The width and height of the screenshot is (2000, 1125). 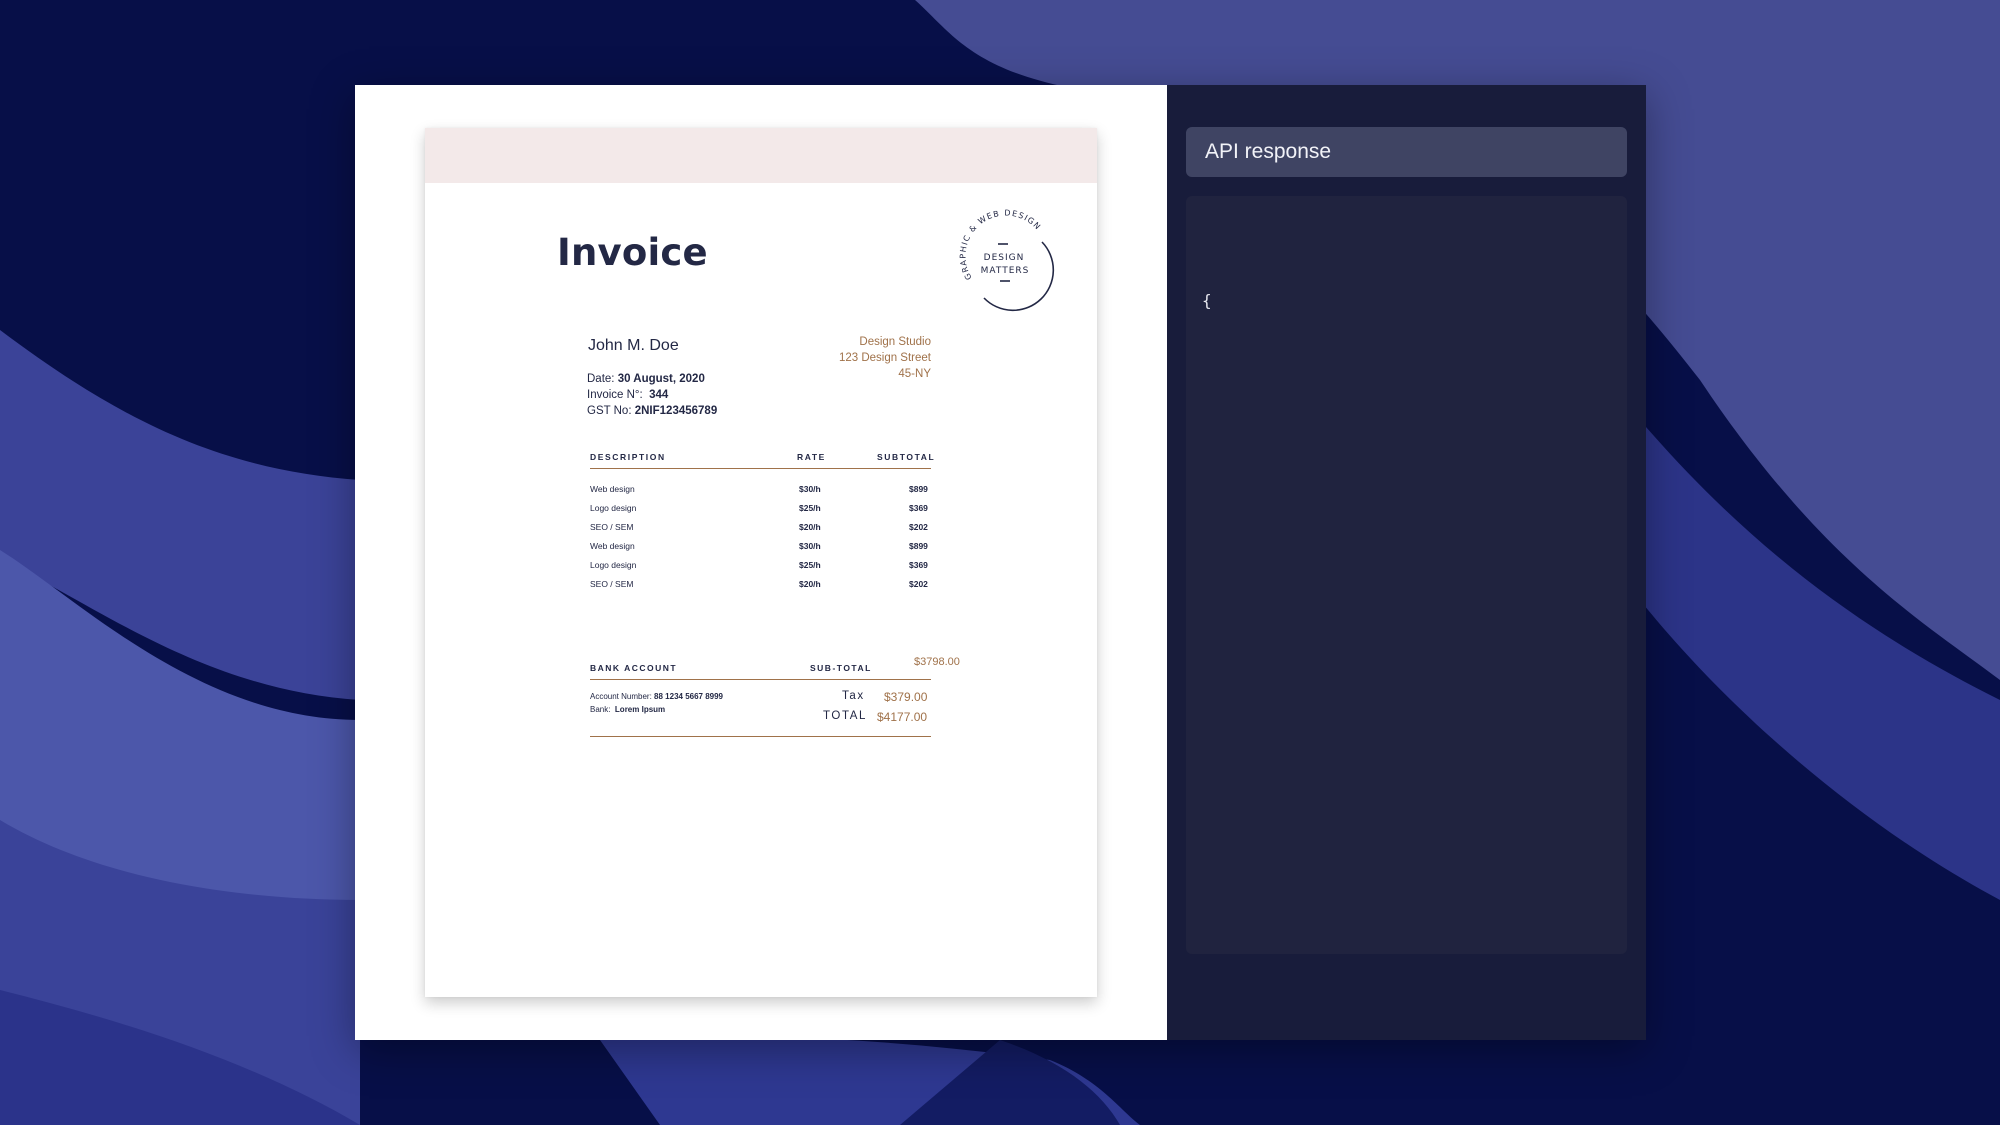 I want to click on client-name: John M. Doe, so click(x=633, y=345).